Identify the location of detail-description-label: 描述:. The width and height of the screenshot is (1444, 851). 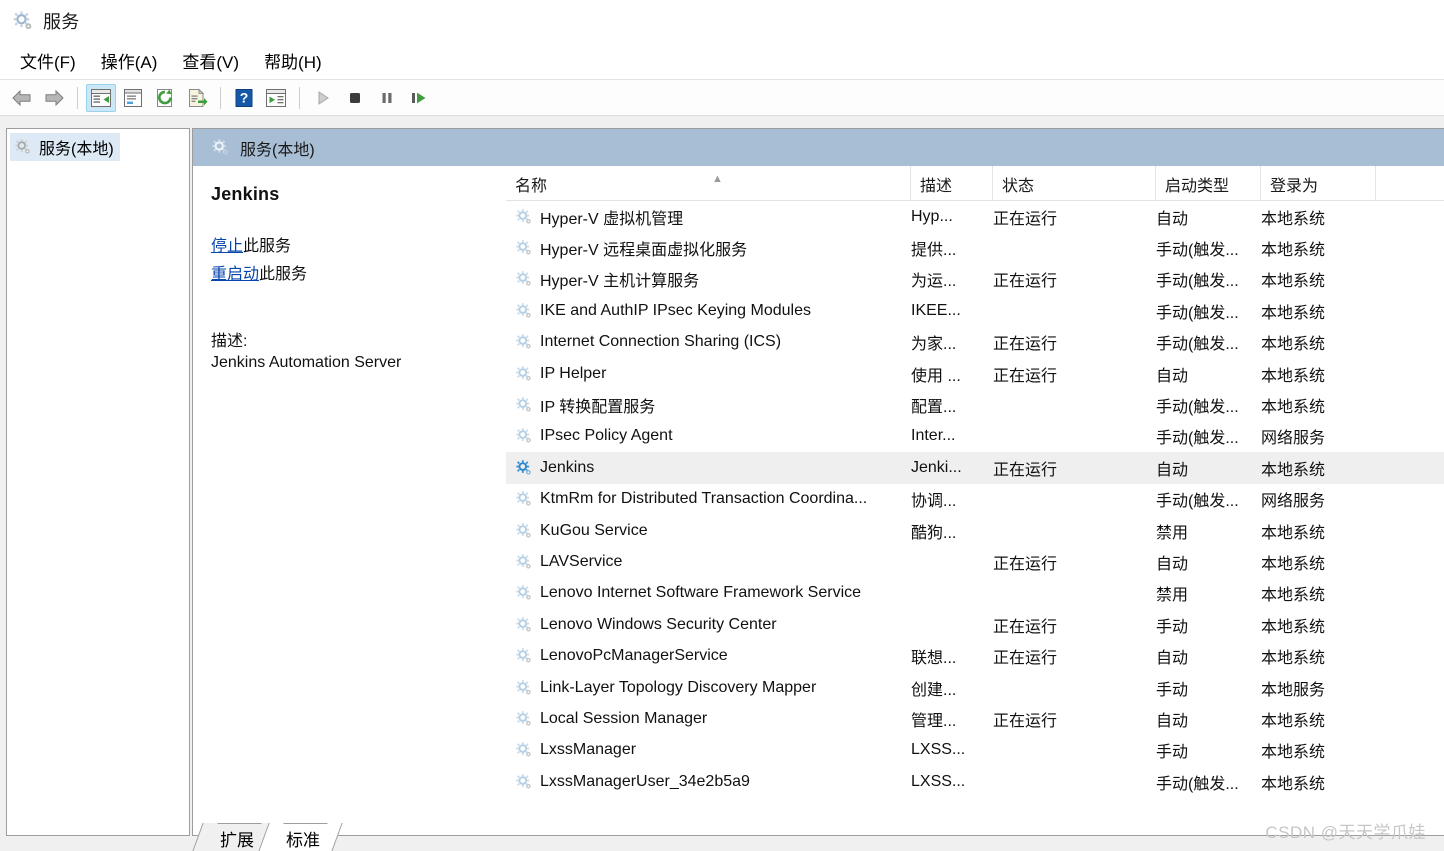
(229, 341).